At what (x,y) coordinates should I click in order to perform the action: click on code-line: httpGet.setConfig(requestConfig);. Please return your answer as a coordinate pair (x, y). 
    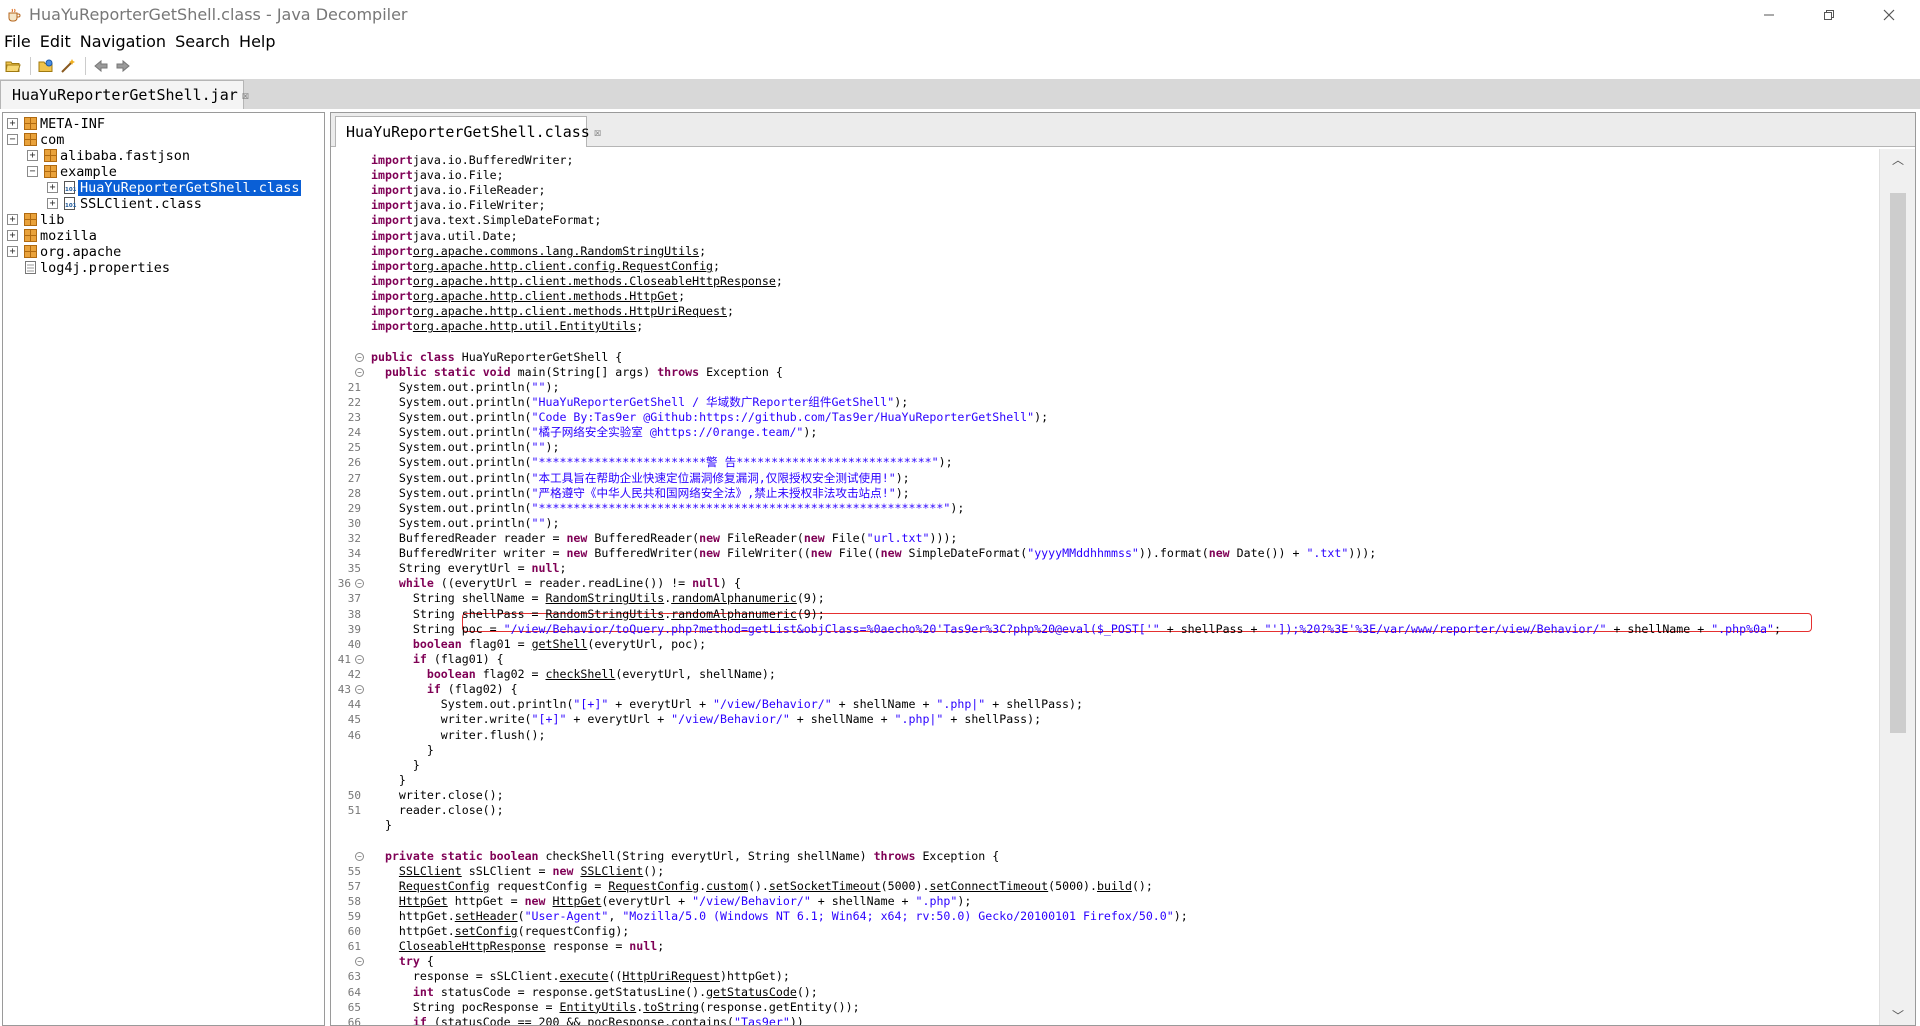
    Looking at the image, I should click on (500, 931).